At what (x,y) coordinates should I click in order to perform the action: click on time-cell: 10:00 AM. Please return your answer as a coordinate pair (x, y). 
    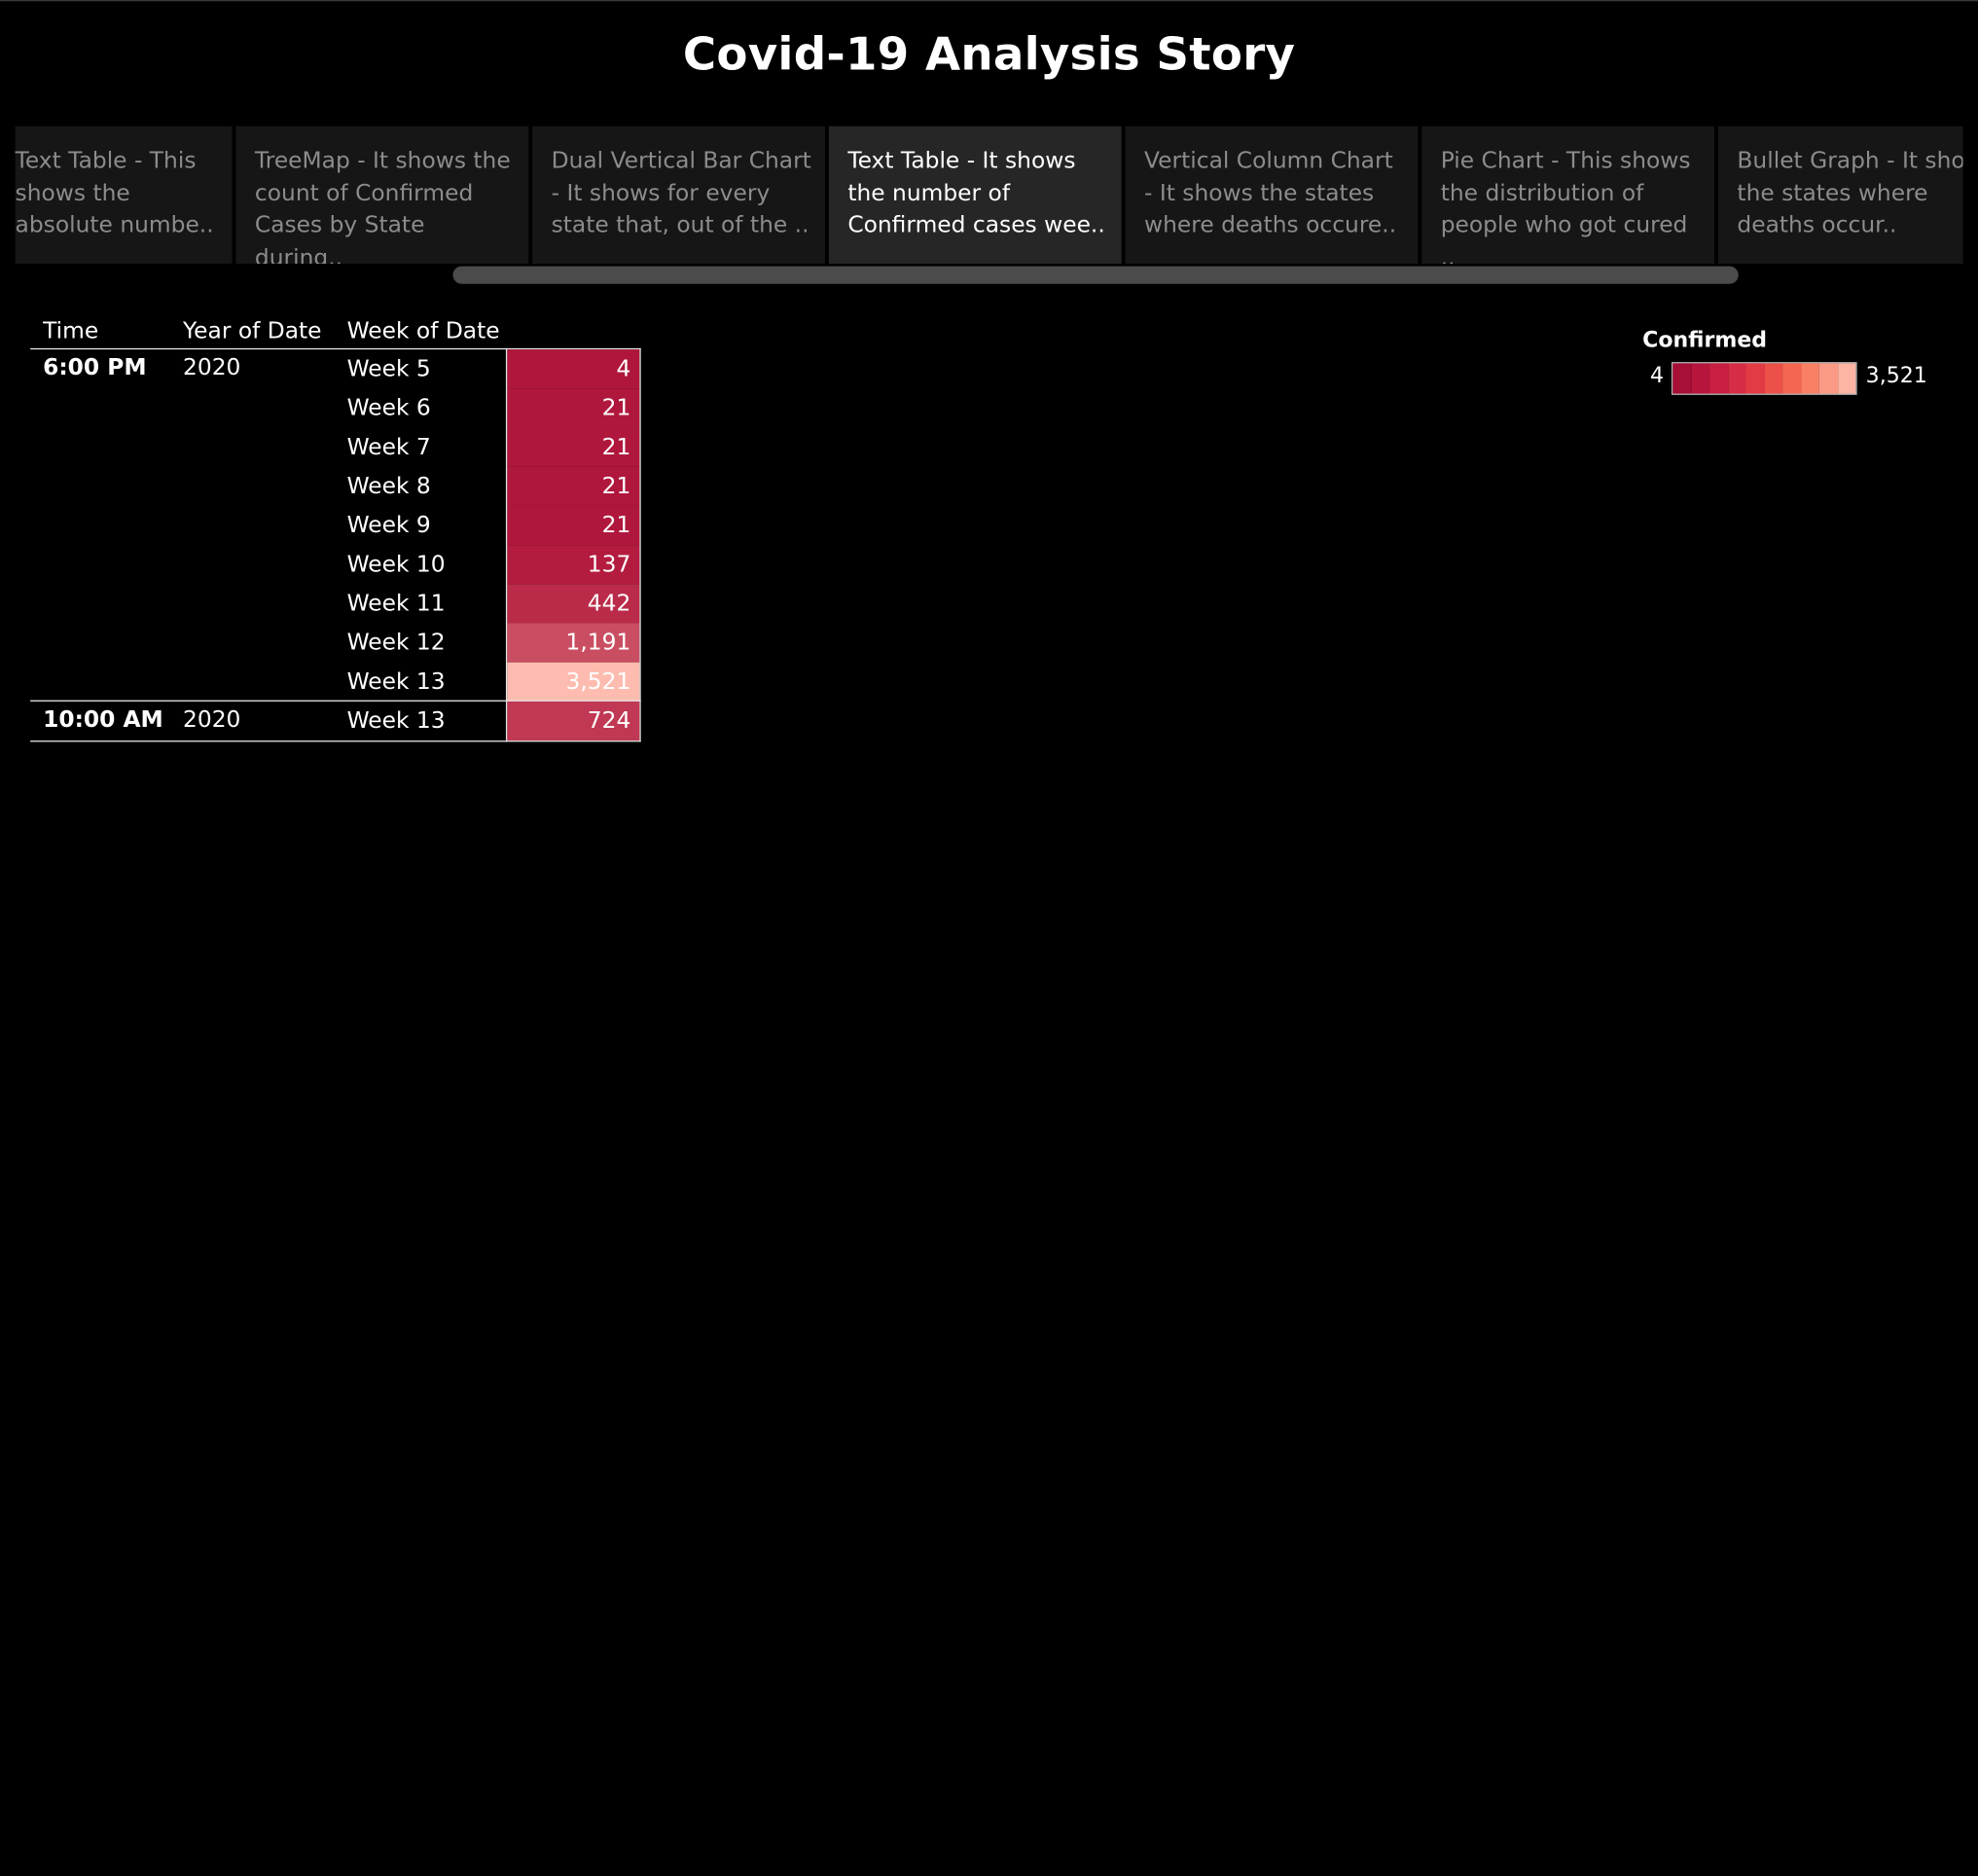
    Looking at the image, I should click on (103, 720).